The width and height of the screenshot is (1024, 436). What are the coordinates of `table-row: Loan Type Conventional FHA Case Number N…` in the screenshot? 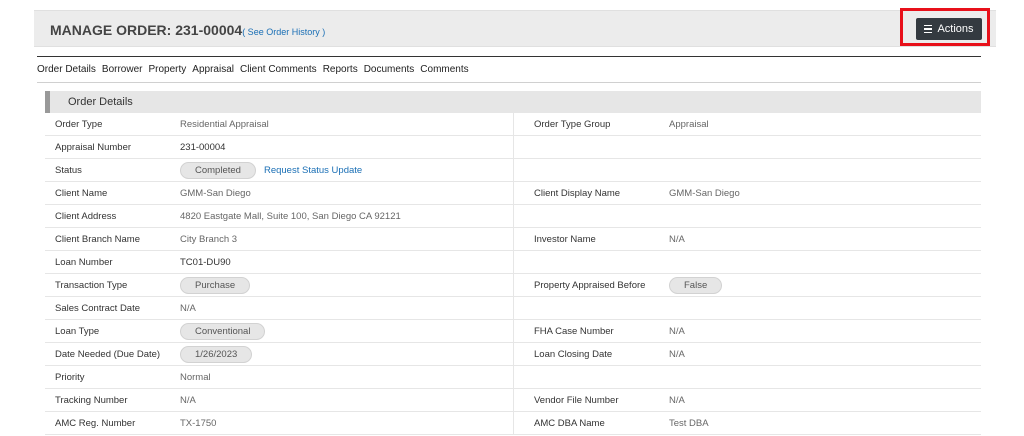 It's located at (513, 331).